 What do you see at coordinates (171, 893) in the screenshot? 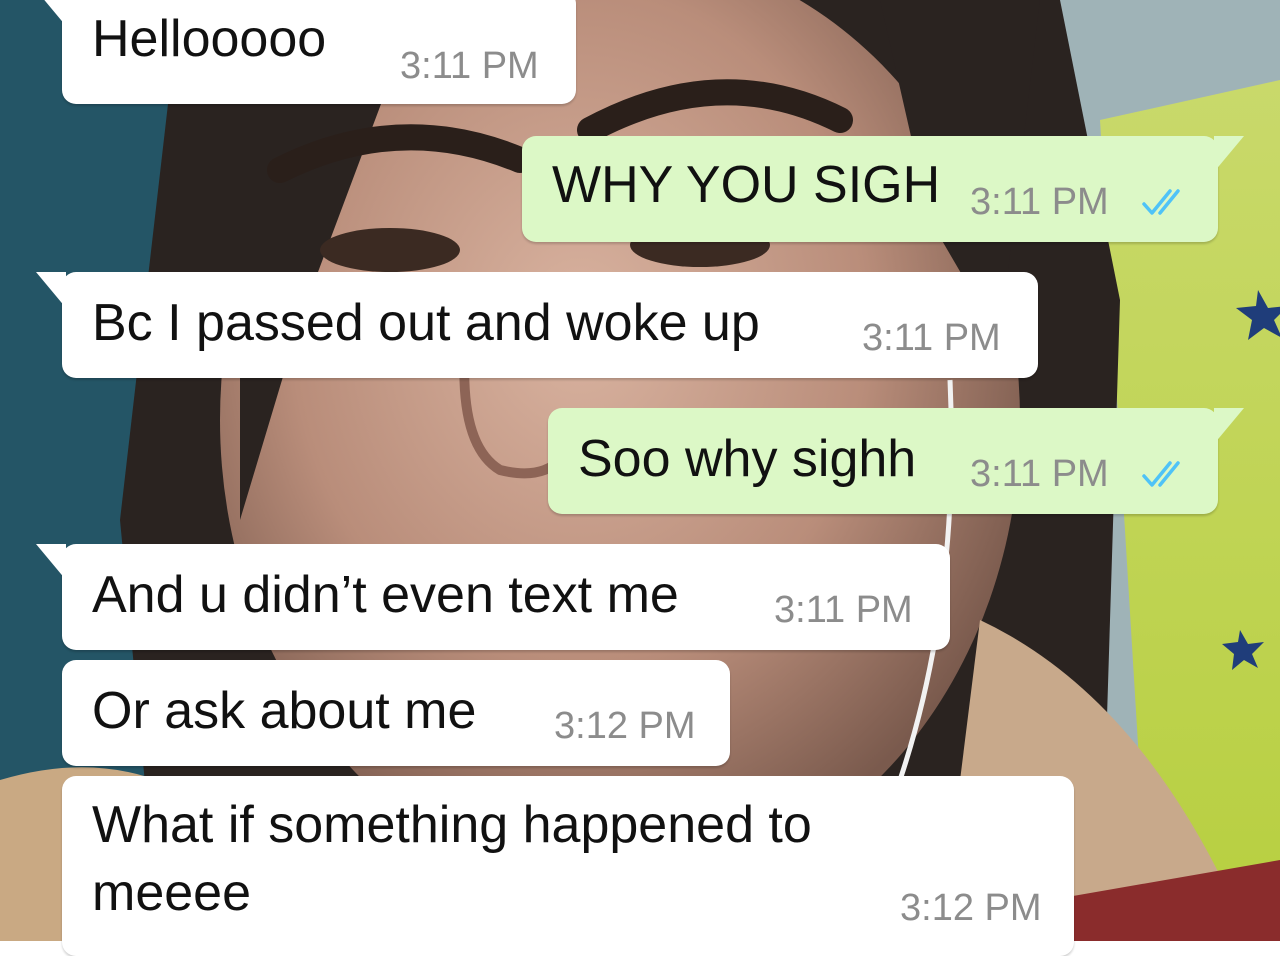
I see `message-text-line-2: meeee` at bounding box center [171, 893].